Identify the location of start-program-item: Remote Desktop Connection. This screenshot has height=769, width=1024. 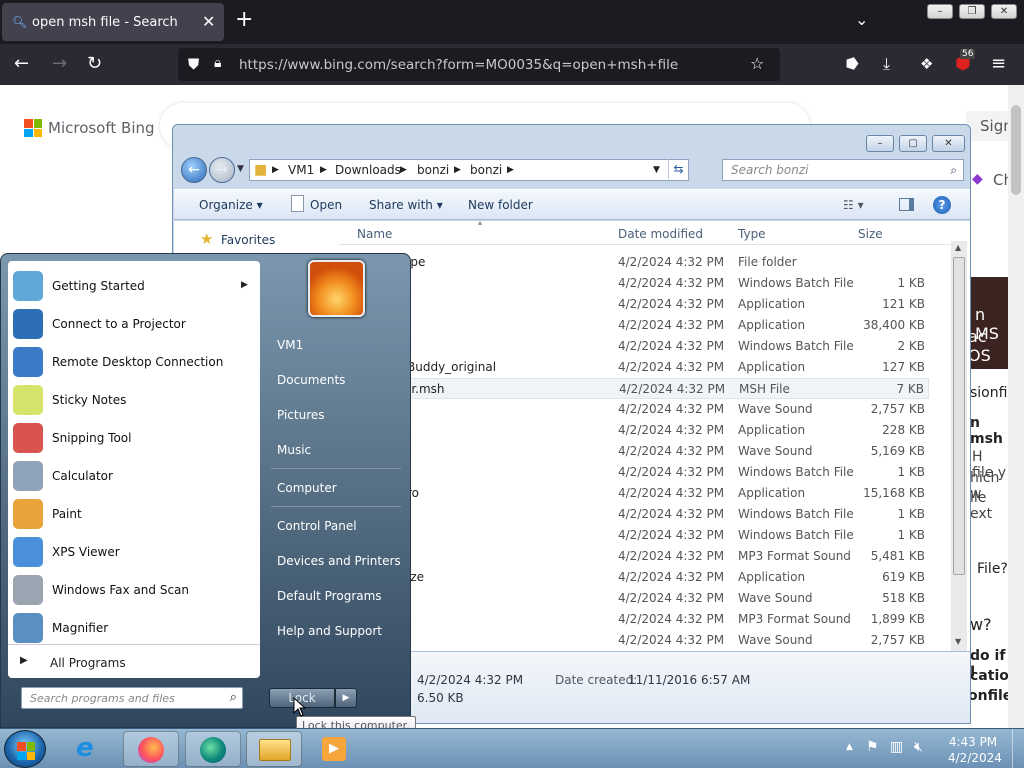
(134, 362).